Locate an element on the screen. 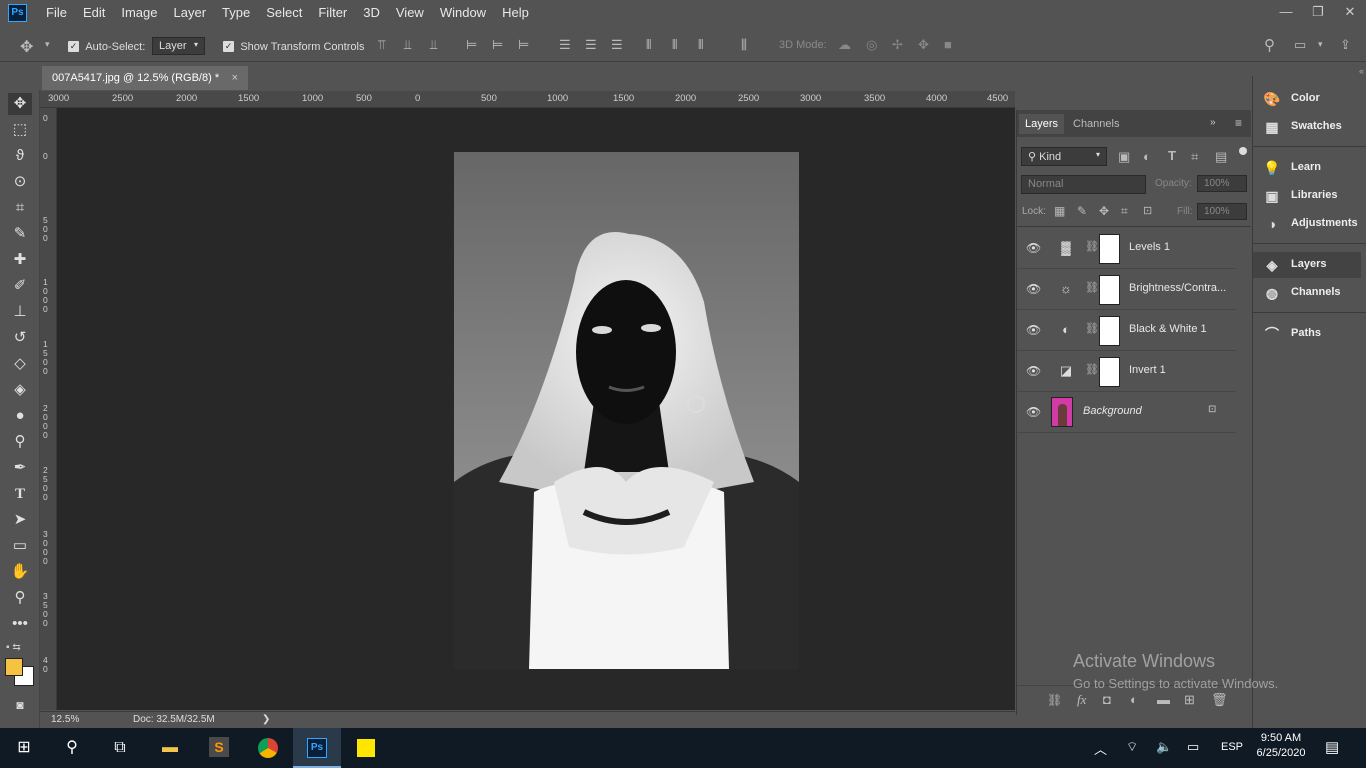 The image size is (1366, 768). filter-toggle-icon is located at coordinates (1243, 151).